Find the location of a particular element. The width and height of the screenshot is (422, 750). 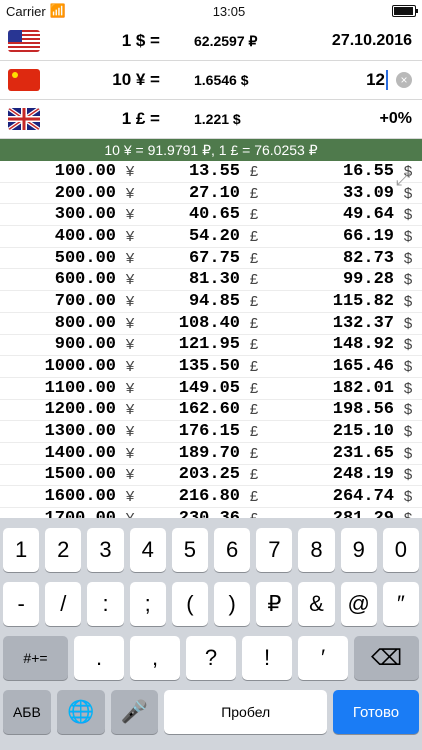

uk-flag-icon is located at coordinates (24, 119).